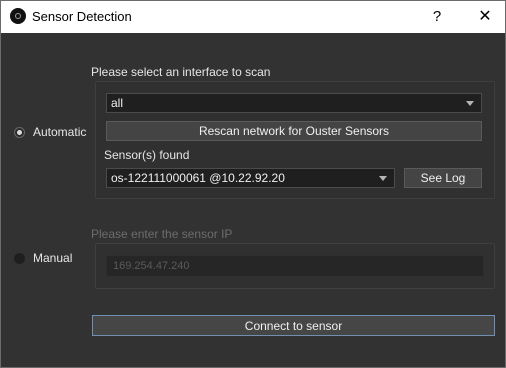 The height and width of the screenshot is (368, 506). Describe the element at coordinates (18, 16) in the screenshot. I see `app-icon` at that location.